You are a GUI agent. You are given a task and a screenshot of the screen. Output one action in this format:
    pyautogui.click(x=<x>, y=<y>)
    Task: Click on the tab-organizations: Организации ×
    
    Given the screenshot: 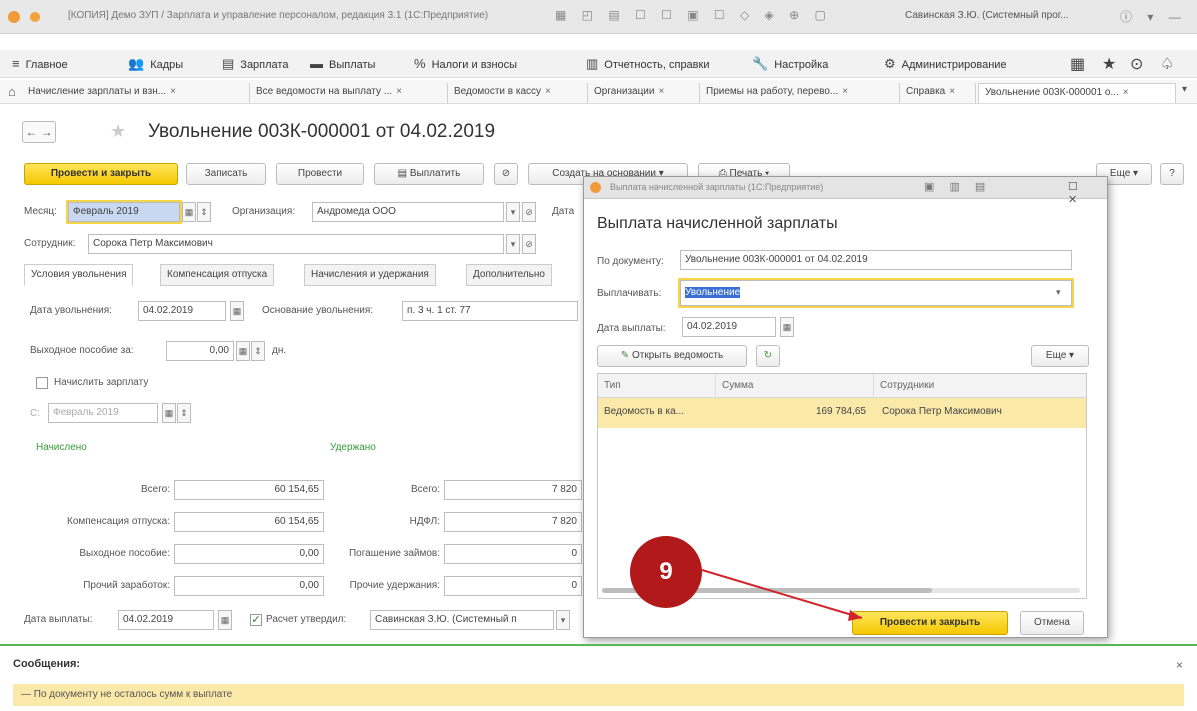 What is the action you would take?
    pyautogui.click(x=644, y=93)
    